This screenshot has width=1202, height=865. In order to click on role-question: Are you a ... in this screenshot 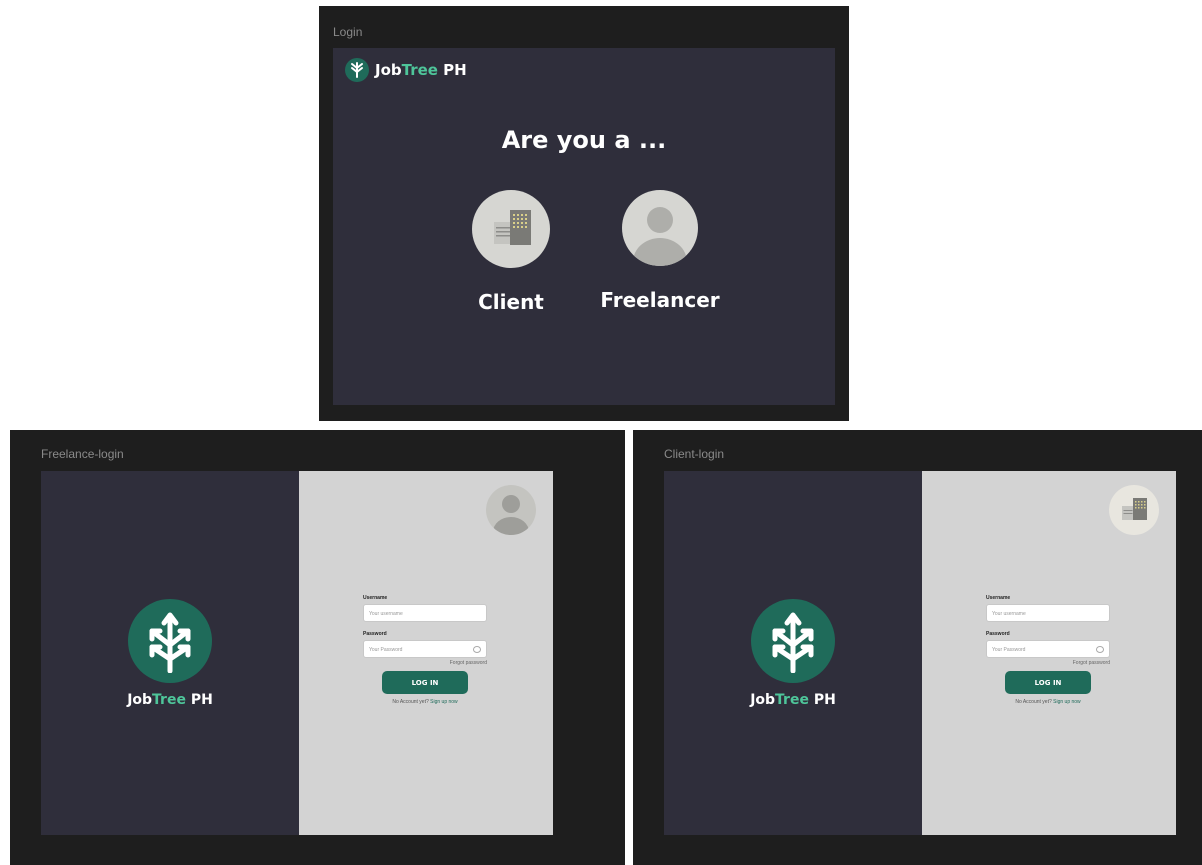, I will do `click(584, 140)`.